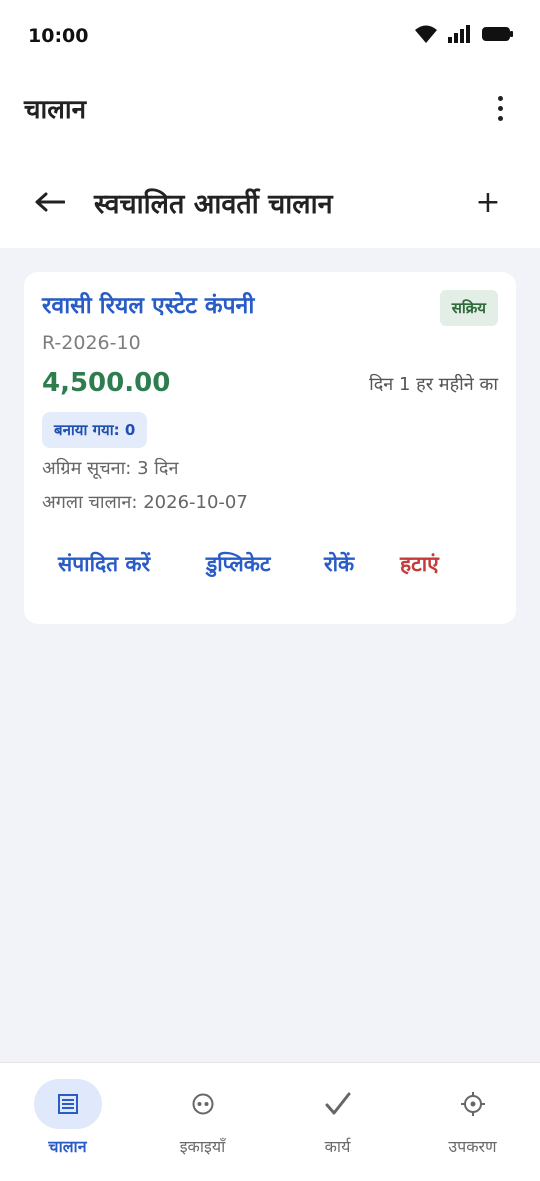 The width and height of the screenshot is (540, 1181). I want to click on app-bar: चालान, so click(270, 108).